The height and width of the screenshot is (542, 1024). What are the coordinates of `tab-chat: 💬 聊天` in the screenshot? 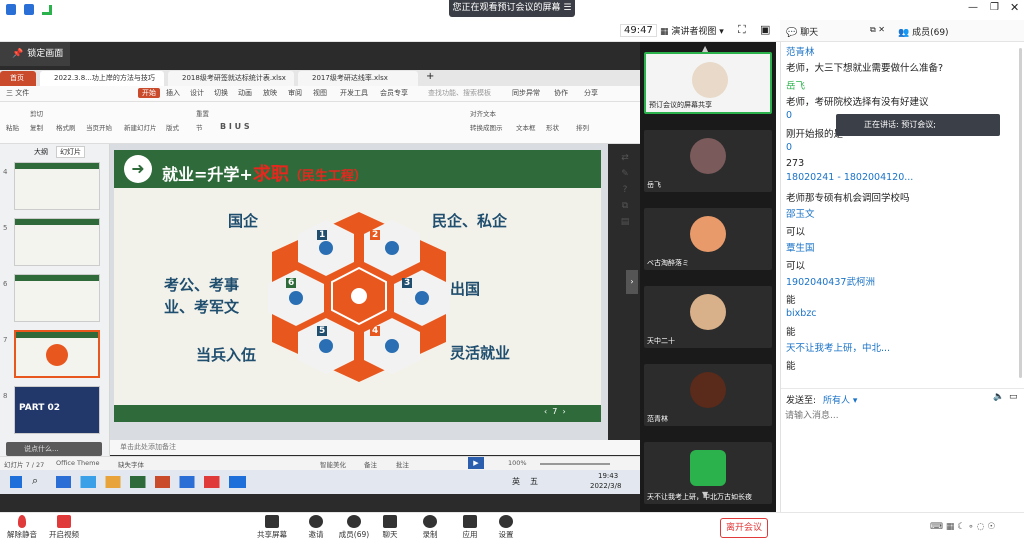 It's located at (802, 31).